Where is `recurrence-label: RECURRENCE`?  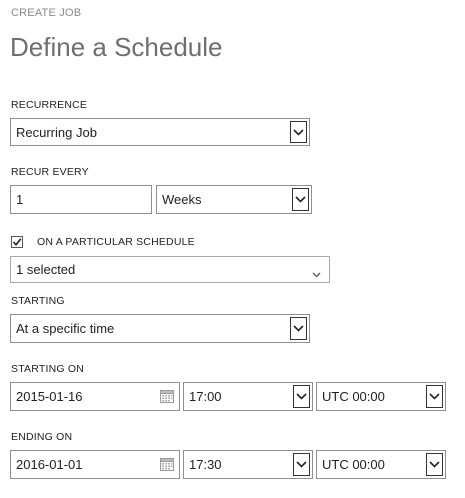
recurrence-label: RECURRENCE is located at coordinates (49, 105).